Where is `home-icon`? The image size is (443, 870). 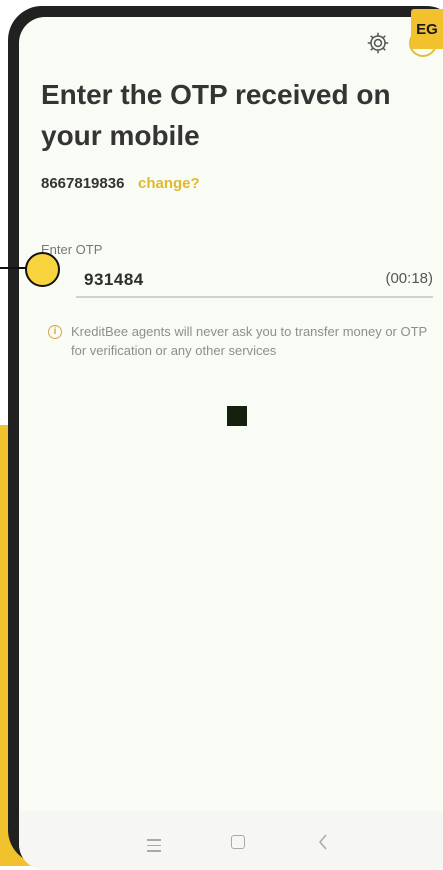
home-icon is located at coordinates (238, 842).